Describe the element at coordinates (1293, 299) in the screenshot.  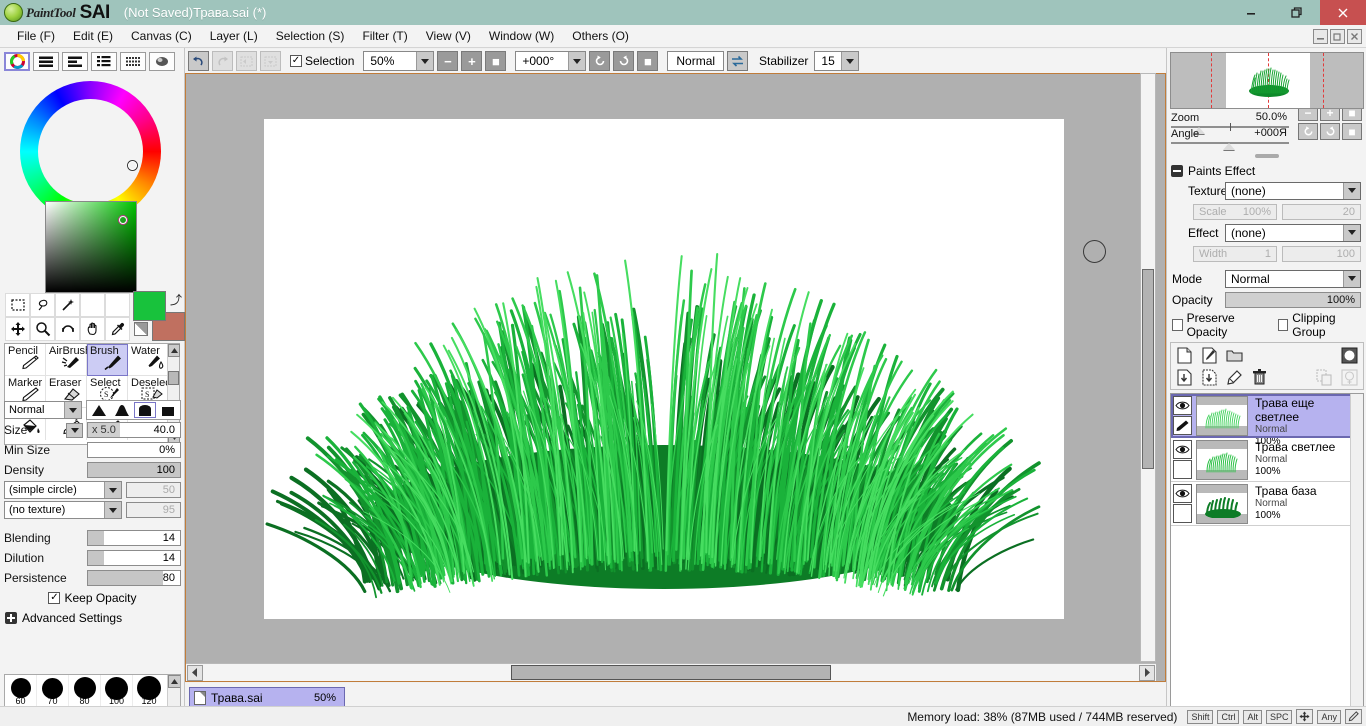
I see `layer-opacity-field: 100%` at that location.